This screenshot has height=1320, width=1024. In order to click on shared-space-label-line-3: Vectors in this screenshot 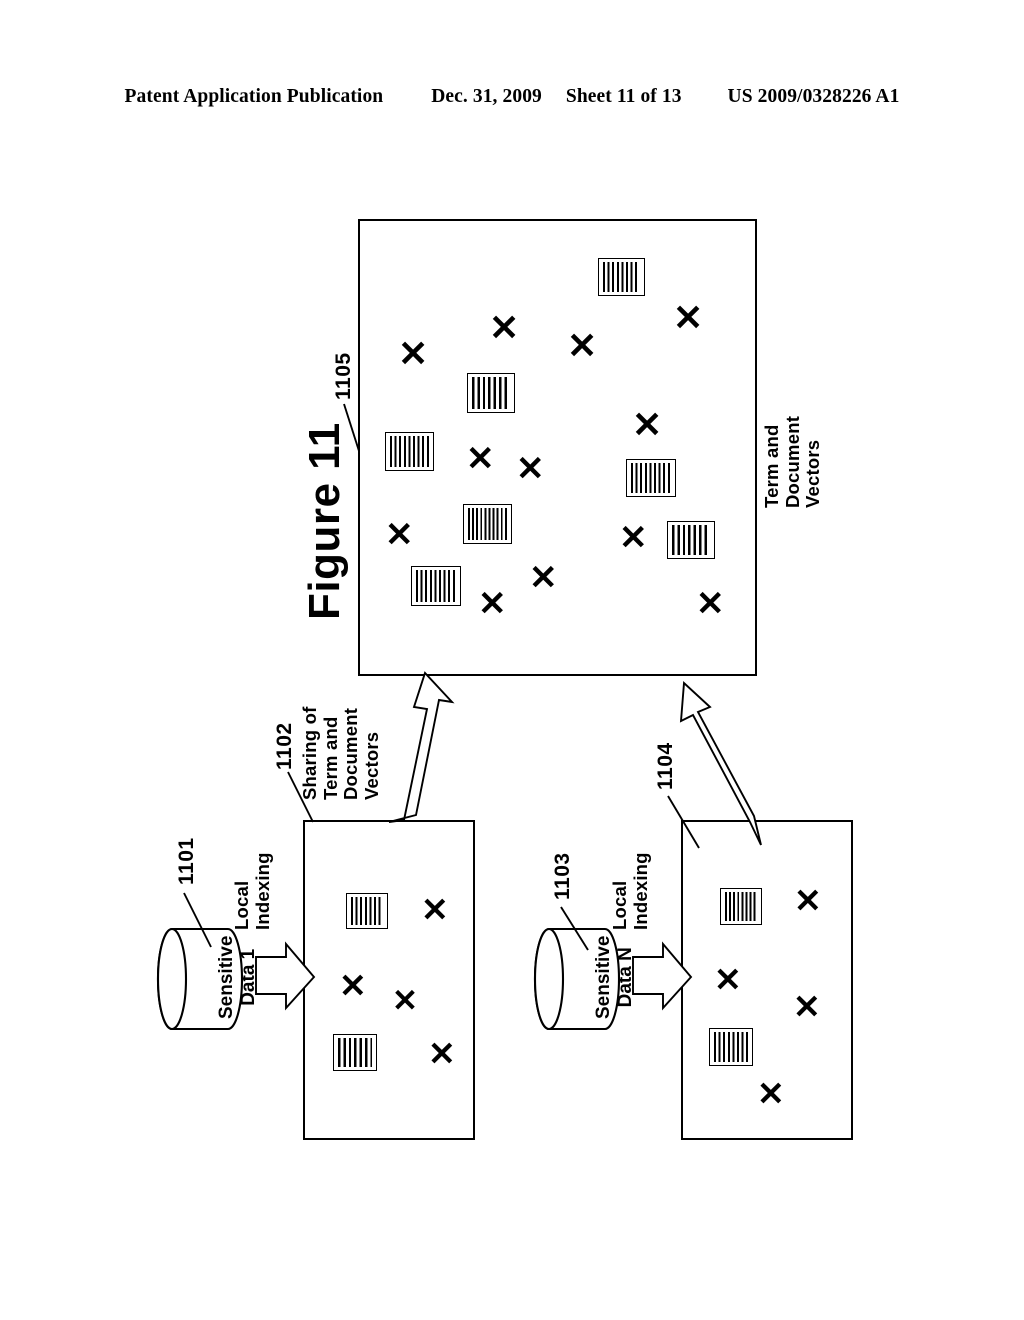, I will do `click(813, 473)`.